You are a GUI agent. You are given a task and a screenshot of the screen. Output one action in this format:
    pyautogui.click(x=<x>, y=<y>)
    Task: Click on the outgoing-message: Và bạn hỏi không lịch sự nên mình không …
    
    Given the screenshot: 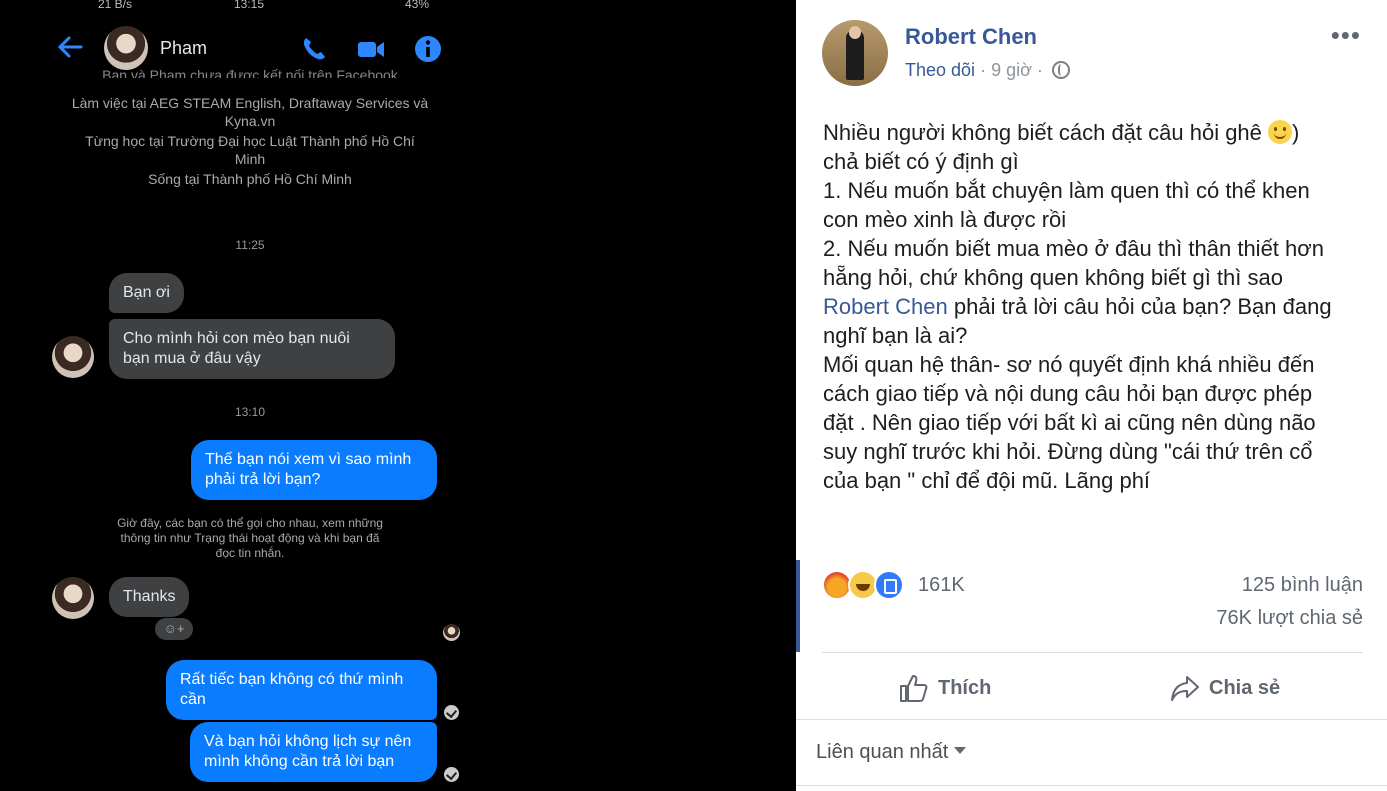 What is the action you would take?
    pyautogui.click(x=313, y=752)
    